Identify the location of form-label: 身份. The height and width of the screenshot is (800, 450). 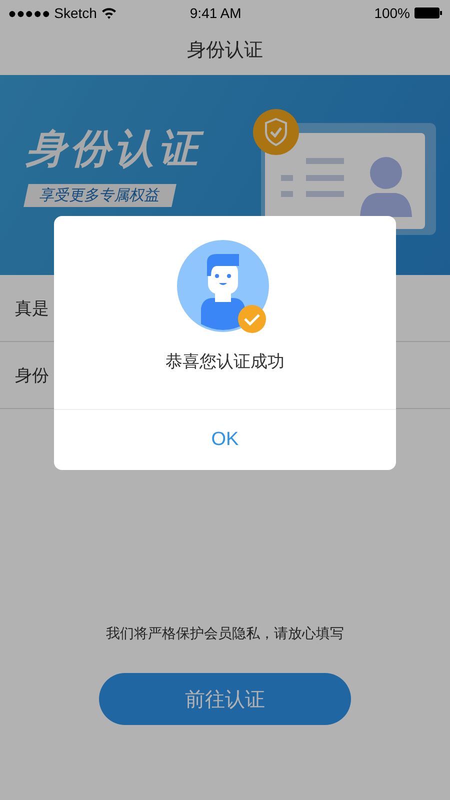
(32, 375).